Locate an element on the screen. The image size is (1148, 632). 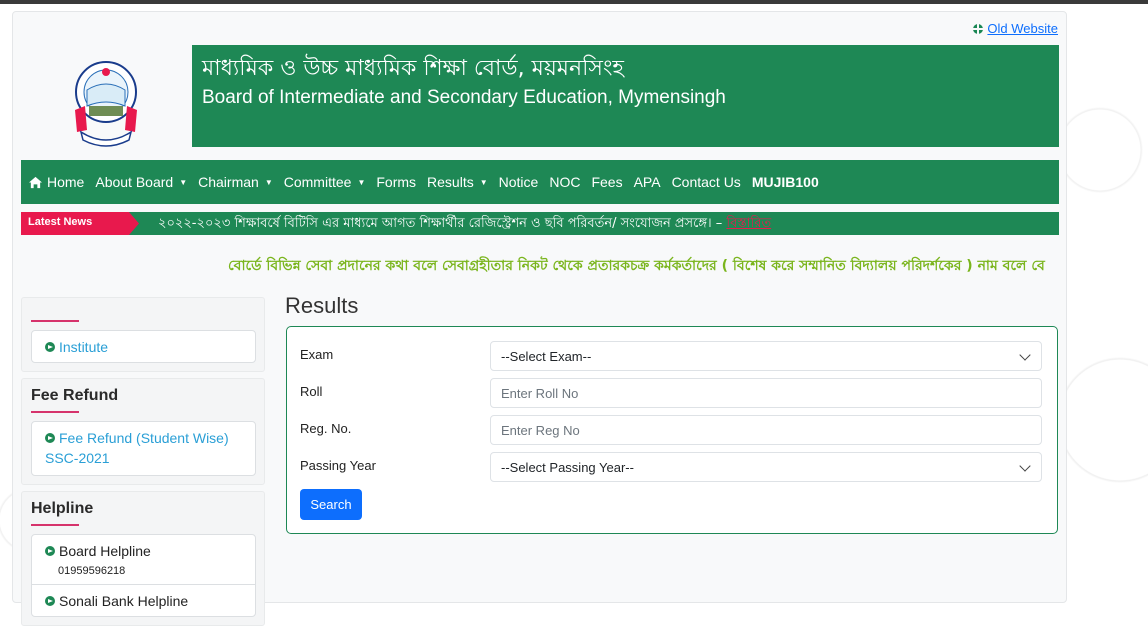
sidebar-panel-institute: Institute is located at coordinates (143, 334).